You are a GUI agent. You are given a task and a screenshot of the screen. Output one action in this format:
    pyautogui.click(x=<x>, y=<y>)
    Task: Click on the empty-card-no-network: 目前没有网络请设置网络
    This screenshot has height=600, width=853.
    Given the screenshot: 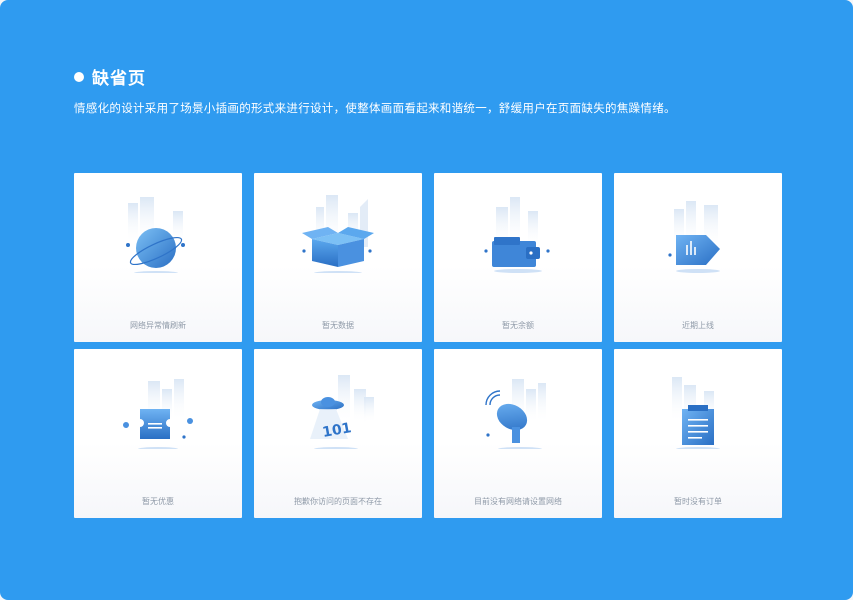 What is the action you would take?
    pyautogui.click(x=518, y=433)
    